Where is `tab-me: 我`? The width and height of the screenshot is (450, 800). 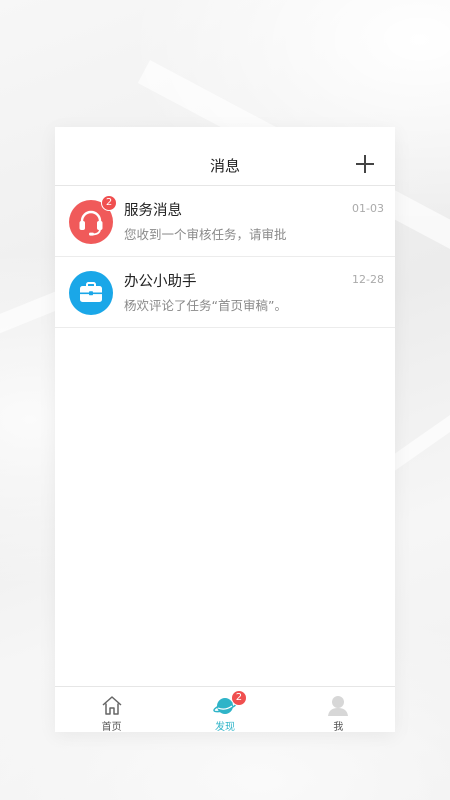 tab-me: 我 is located at coordinates (338, 709).